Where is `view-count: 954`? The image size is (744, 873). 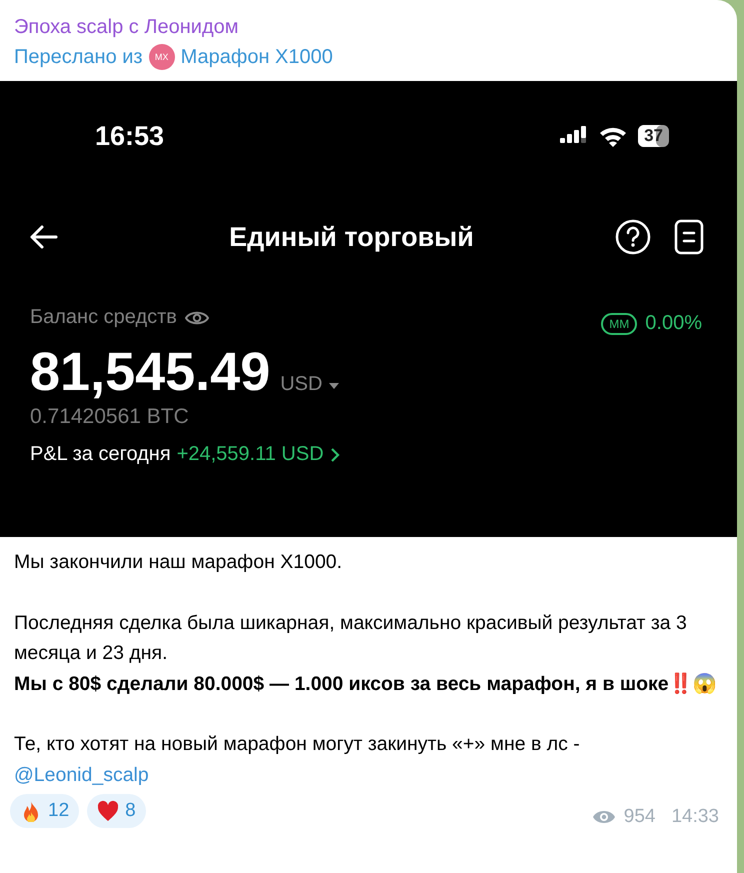
view-count: 954 is located at coordinates (640, 817).